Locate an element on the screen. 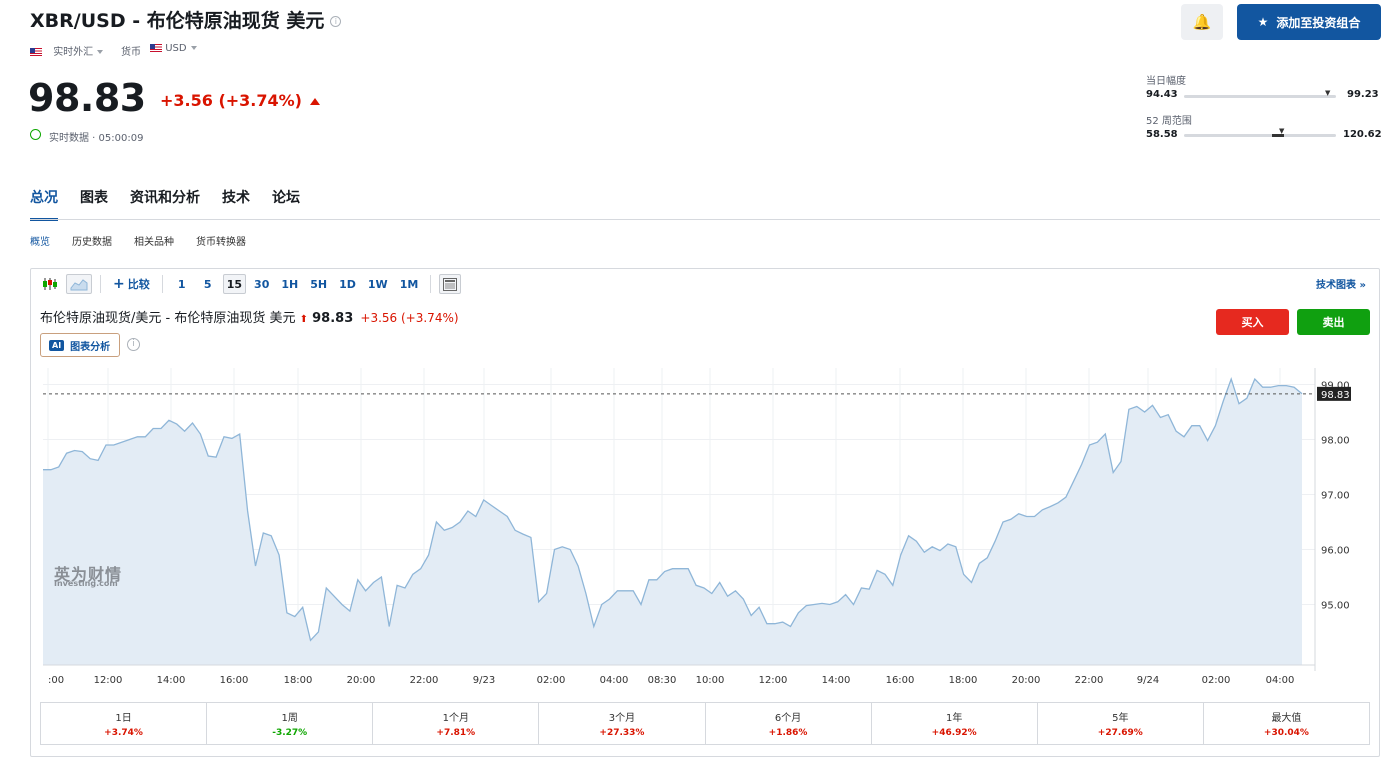  performance-cell: 1个月 +7.81% is located at coordinates (456, 723).